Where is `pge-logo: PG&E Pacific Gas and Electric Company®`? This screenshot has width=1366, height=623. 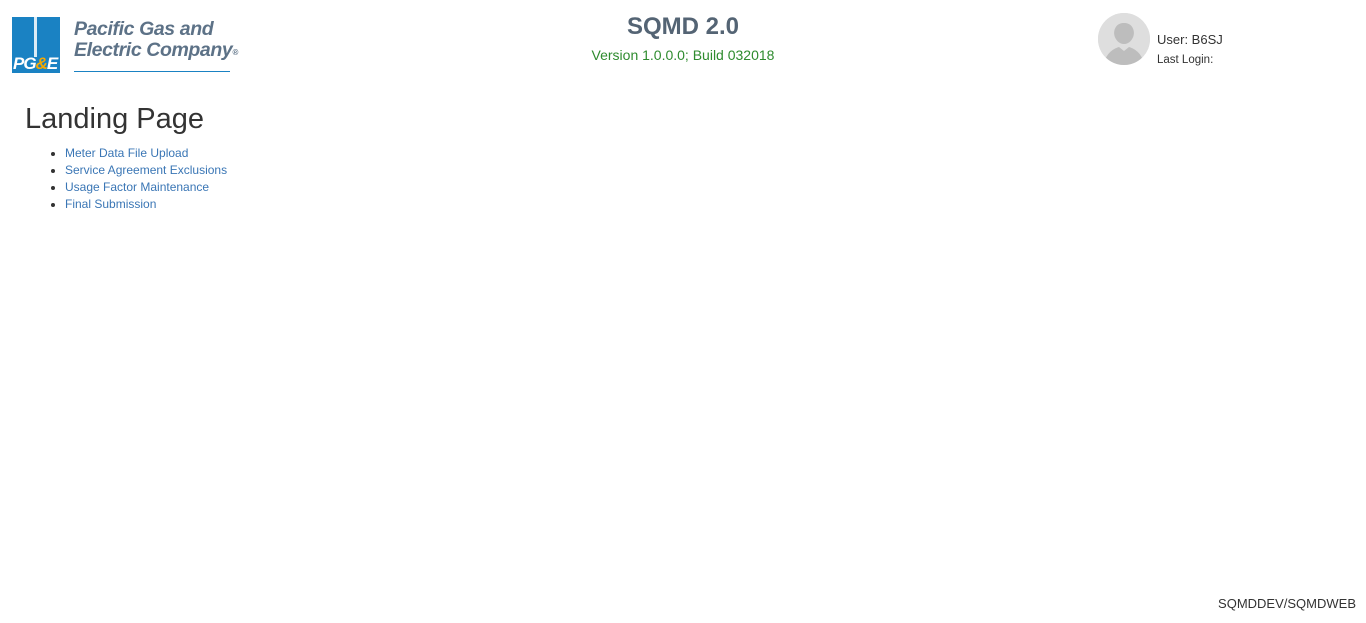
pge-logo: PG&E Pacific Gas and Electric Company® is located at coordinates (125, 46).